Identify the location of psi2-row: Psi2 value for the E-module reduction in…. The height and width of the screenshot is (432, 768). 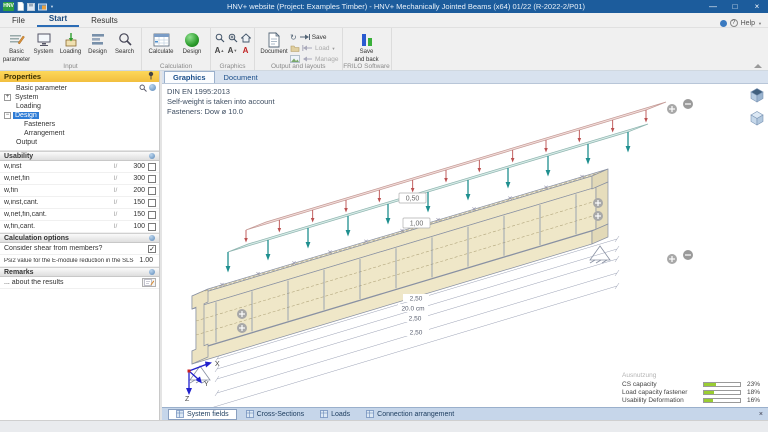
(79, 261).